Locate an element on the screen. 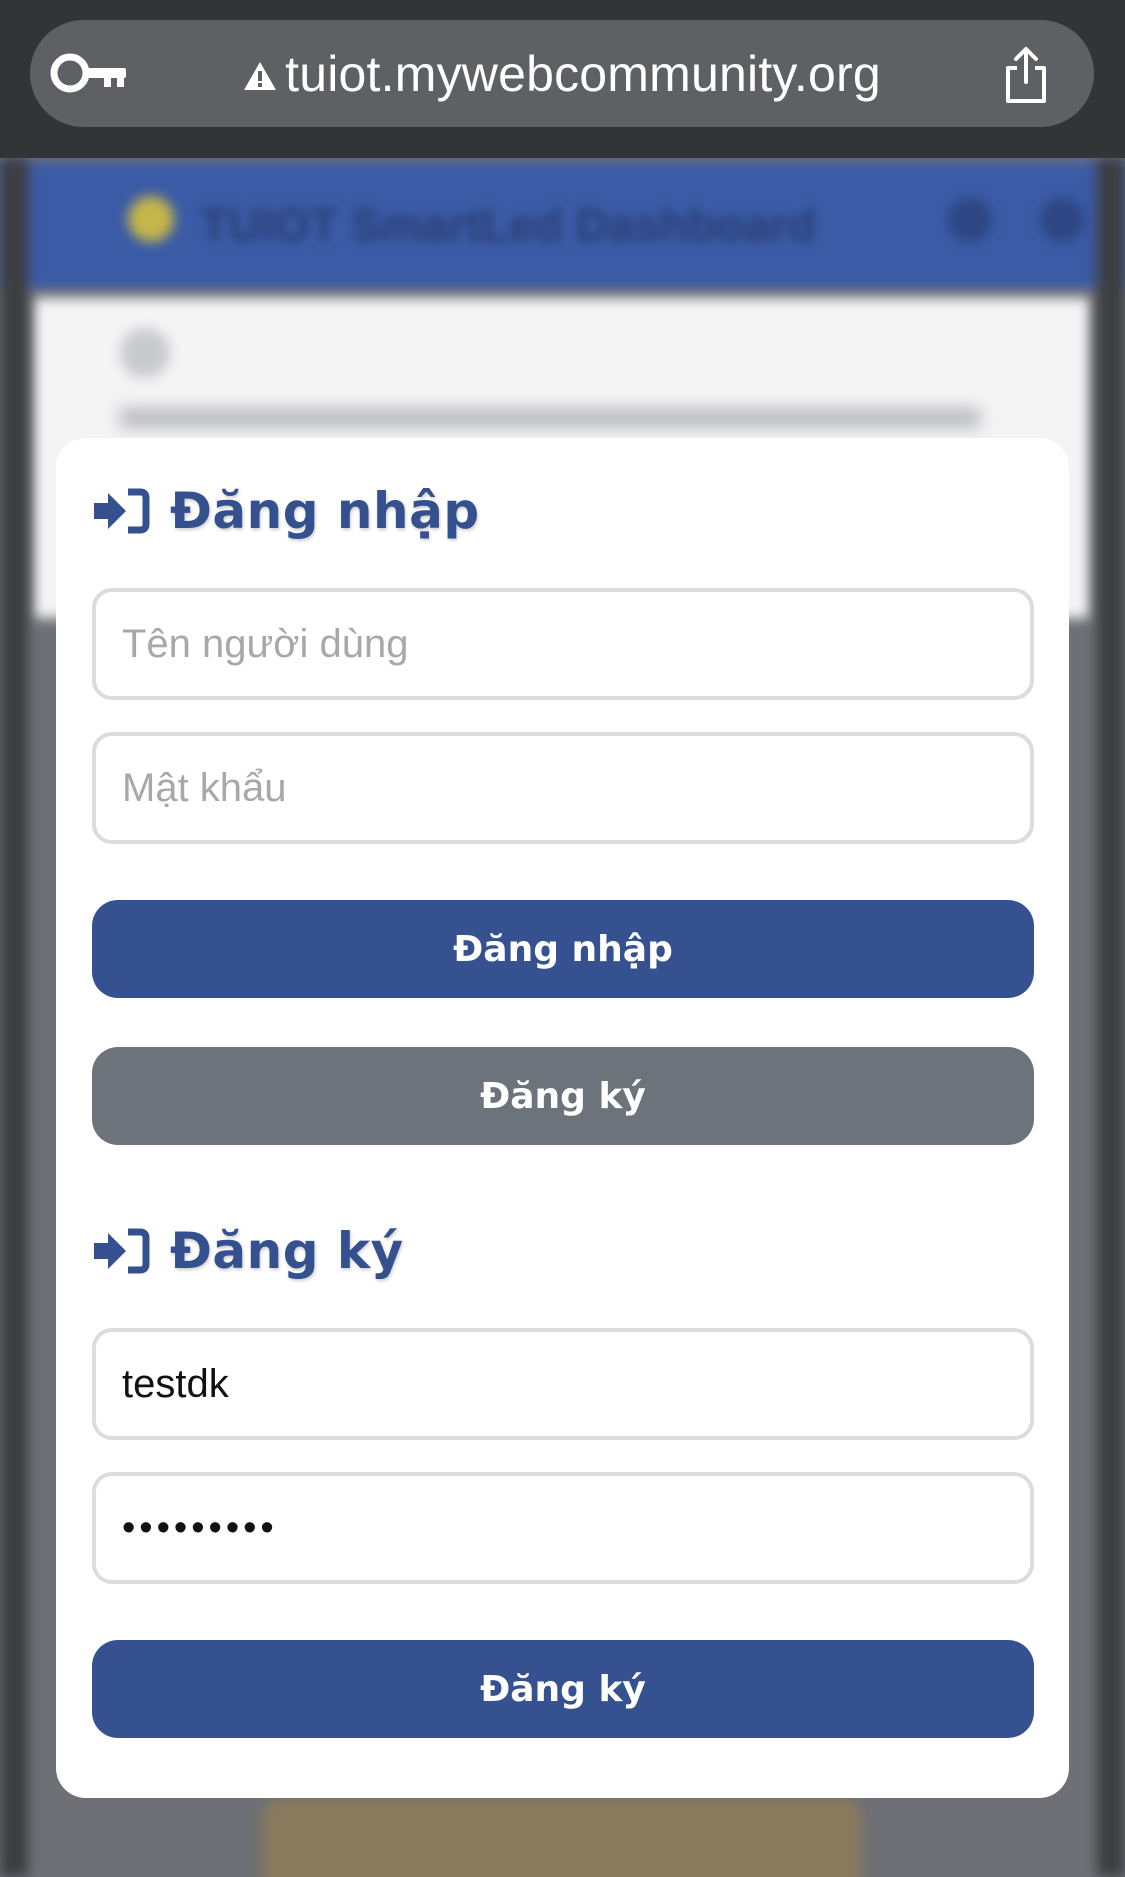 The height and width of the screenshot is (1877, 1125). login-title: Đăng nhập is located at coordinates (286, 511).